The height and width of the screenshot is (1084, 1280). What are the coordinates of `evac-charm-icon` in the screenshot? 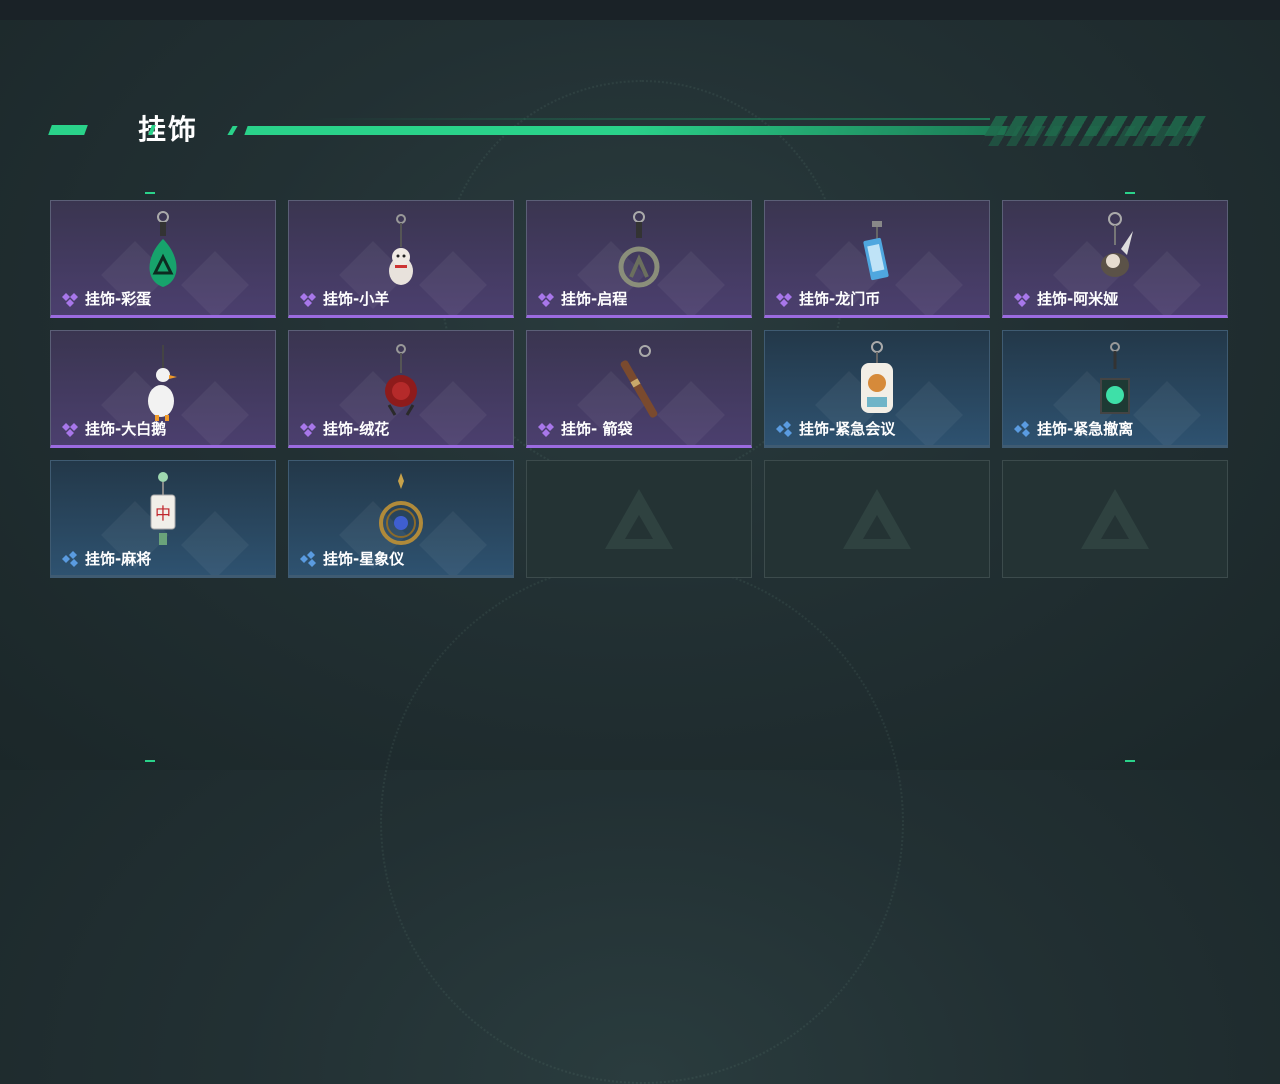 It's located at (1115, 378).